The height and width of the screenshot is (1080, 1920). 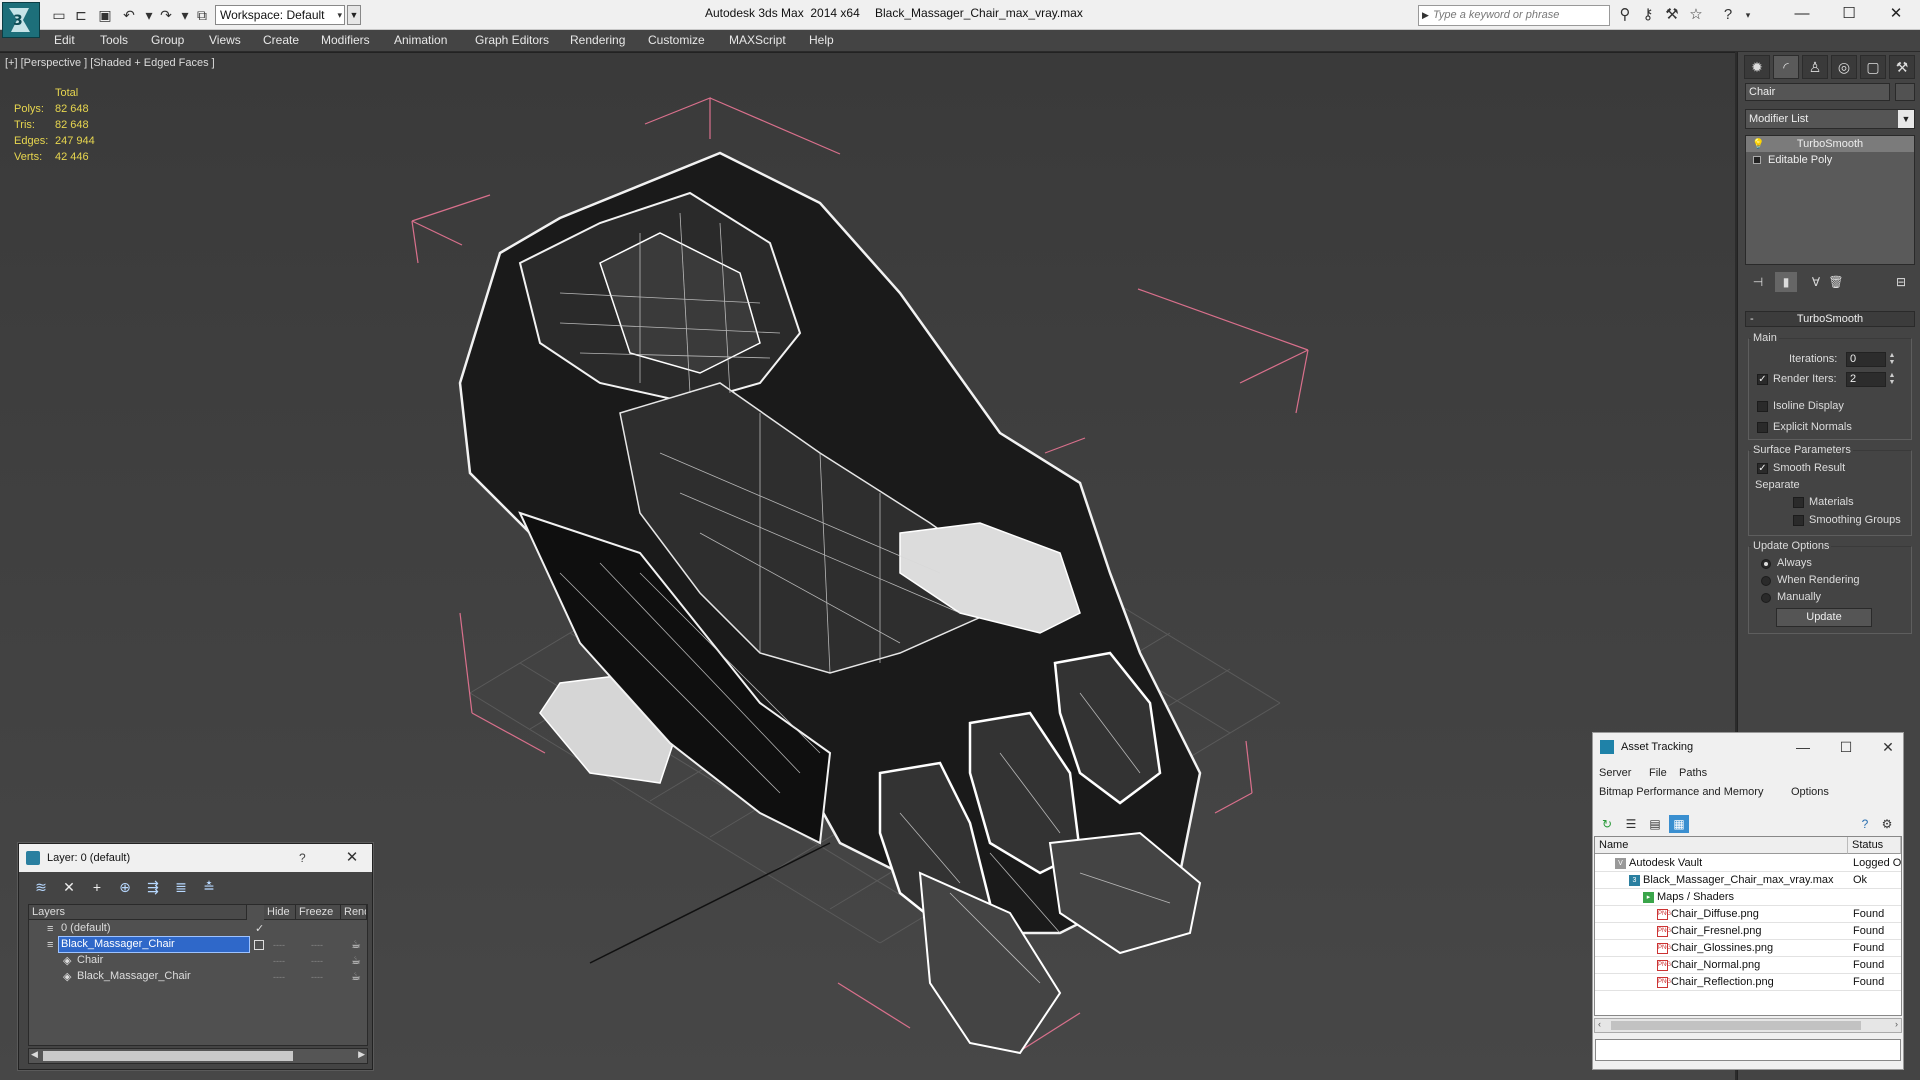 What do you see at coordinates (1514, 15) in the screenshot?
I see `search-input: ▶ Type a keyword or phrase` at bounding box center [1514, 15].